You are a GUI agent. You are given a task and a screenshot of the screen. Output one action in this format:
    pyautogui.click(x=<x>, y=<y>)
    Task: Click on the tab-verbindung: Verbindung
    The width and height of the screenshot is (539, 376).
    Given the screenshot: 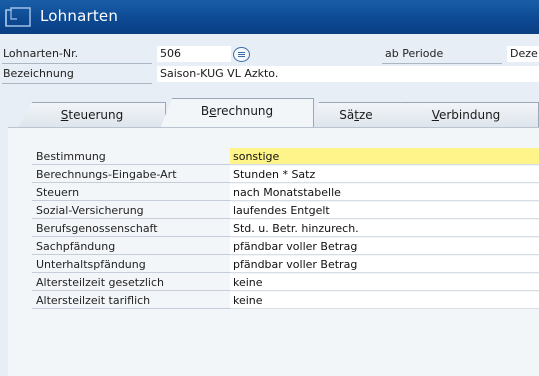 What is the action you would take?
    pyautogui.click(x=466, y=115)
    